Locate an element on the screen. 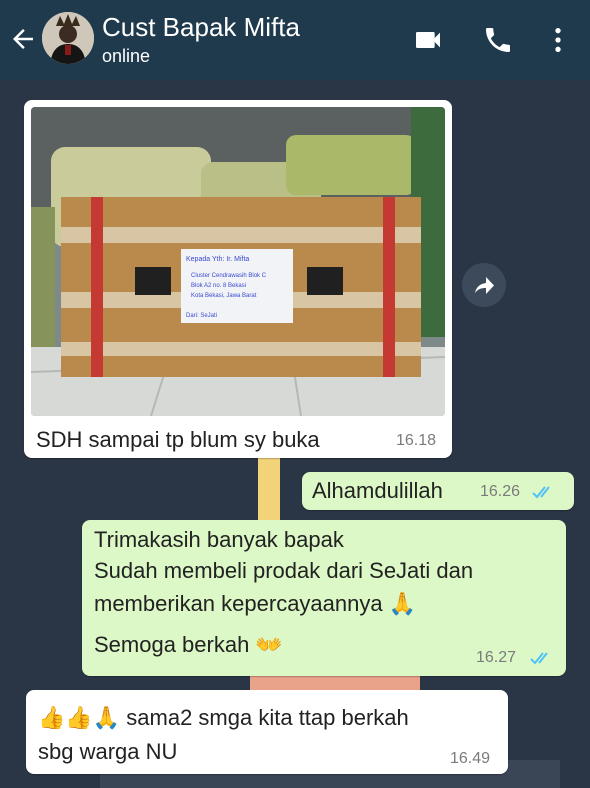  outgoing-message: Alhamdulillah 16.26 is located at coordinates (438, 491).